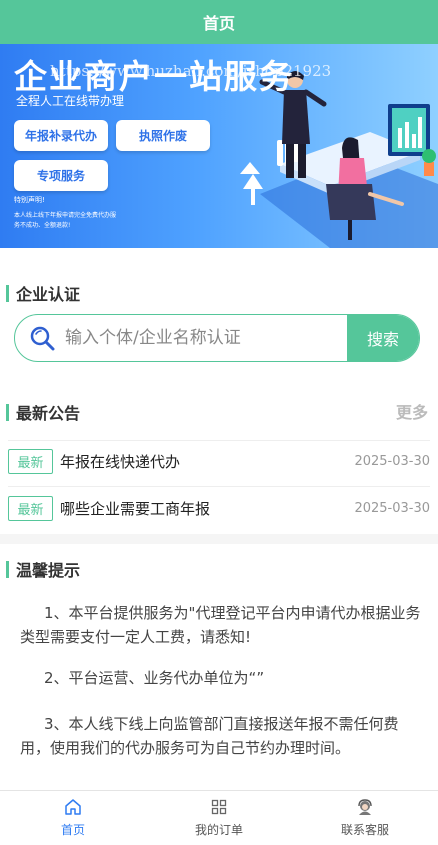  I want to click on auth-title-text: 企业认证, so click(48, 294).